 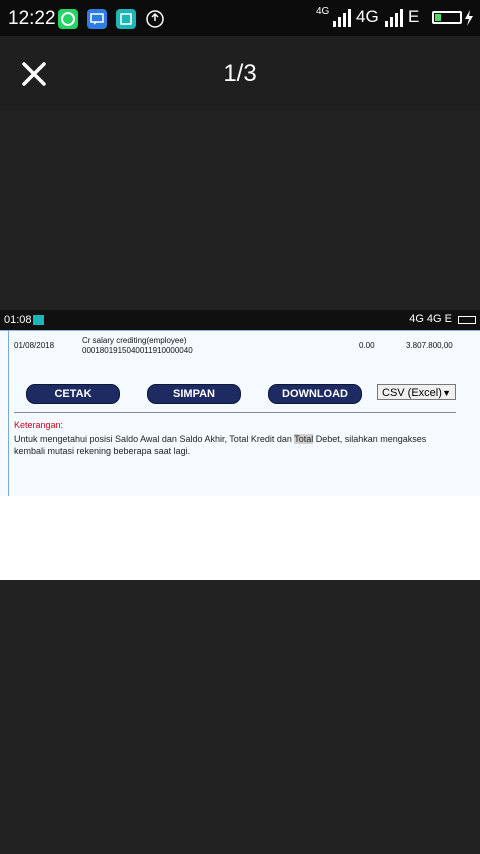 What do you see at coordinates (38, 320) in the screenshot?
I see `embedded-screenshot-icon` at bounding box center [38, 320].